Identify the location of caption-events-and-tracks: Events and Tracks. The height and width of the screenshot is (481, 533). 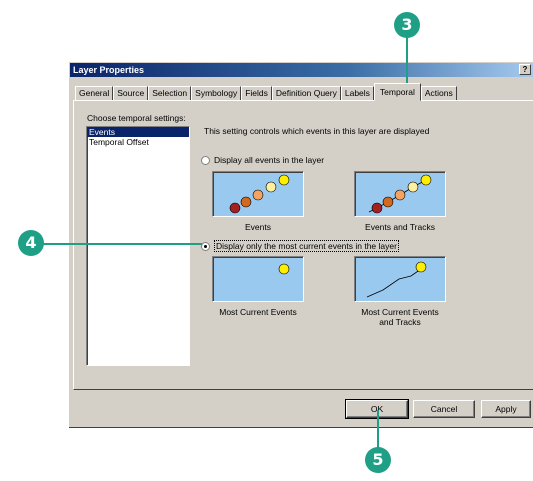
(400, 227).